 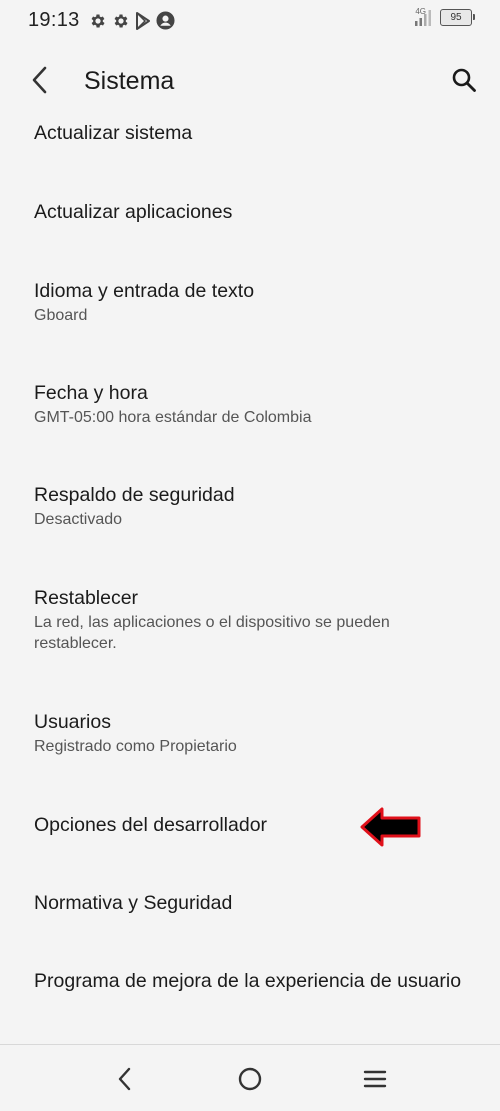 What do you see at coordinates (133, 903) in the screenshot?
I see `setting-title: Normativa y Seguridad` at bounding box center [133, 903].